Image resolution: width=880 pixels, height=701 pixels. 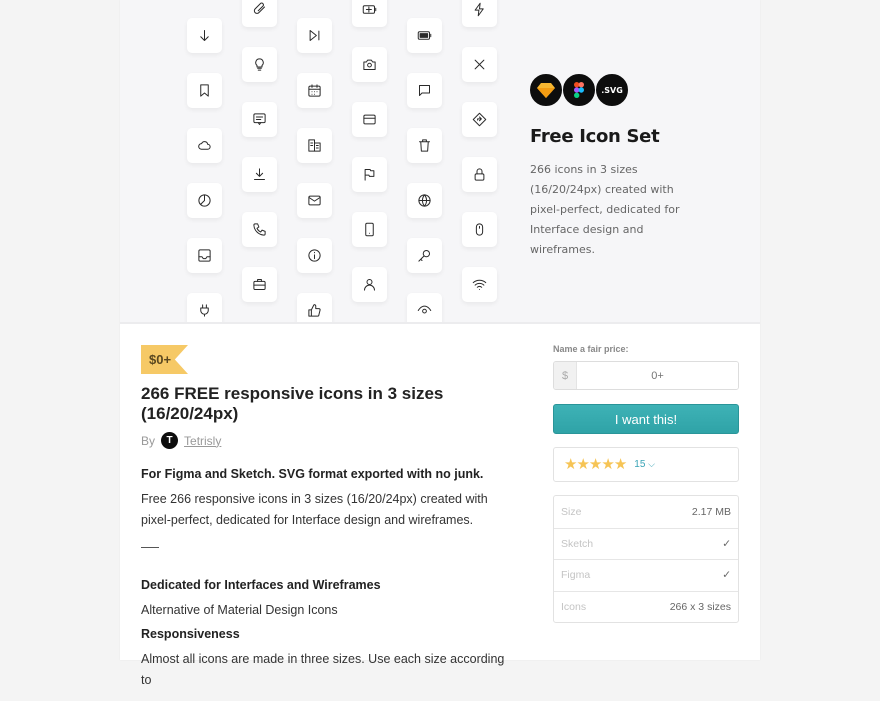 What do you see at coordinates (181, 440) in the screenshot?
I see `byline: By T Tetrisly` at bounding box center [181, 440].